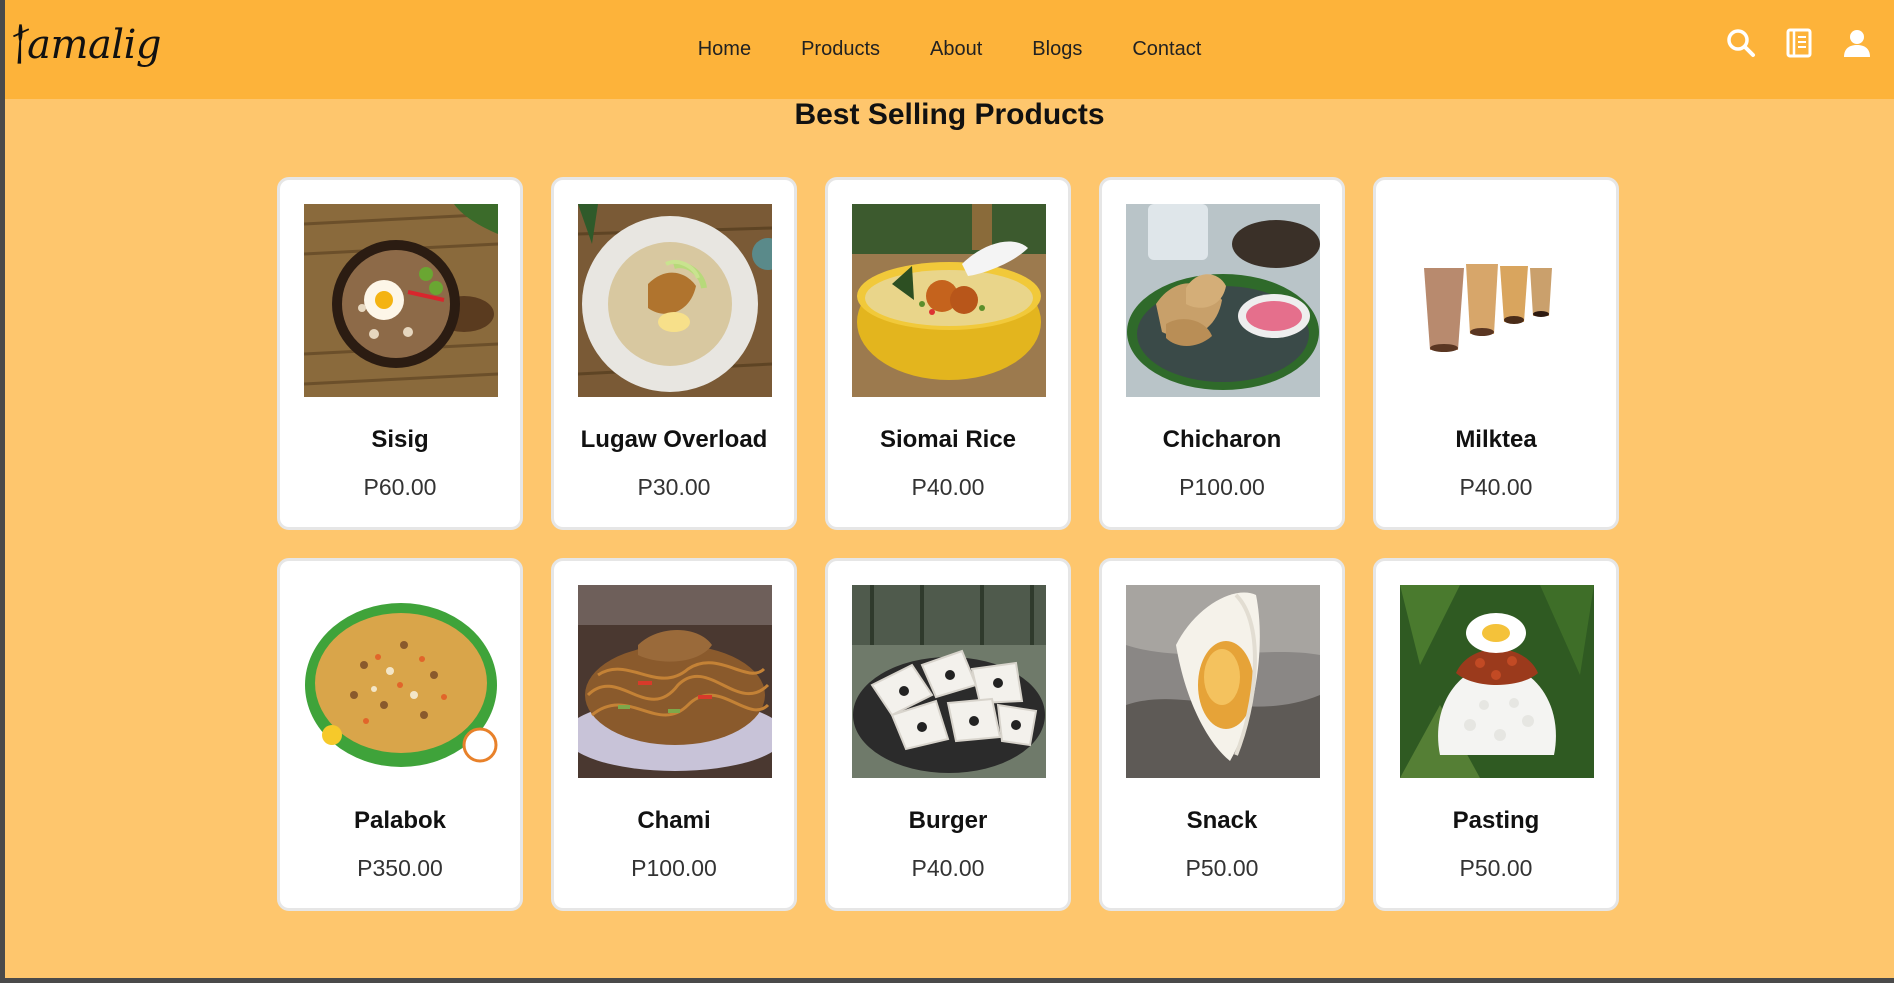 This screenshot has height=983, width=1894. What do you see at coordinates (400, 820) in the screenshot?
I see `product-name: Palabok` at bounding box center [400, 820].